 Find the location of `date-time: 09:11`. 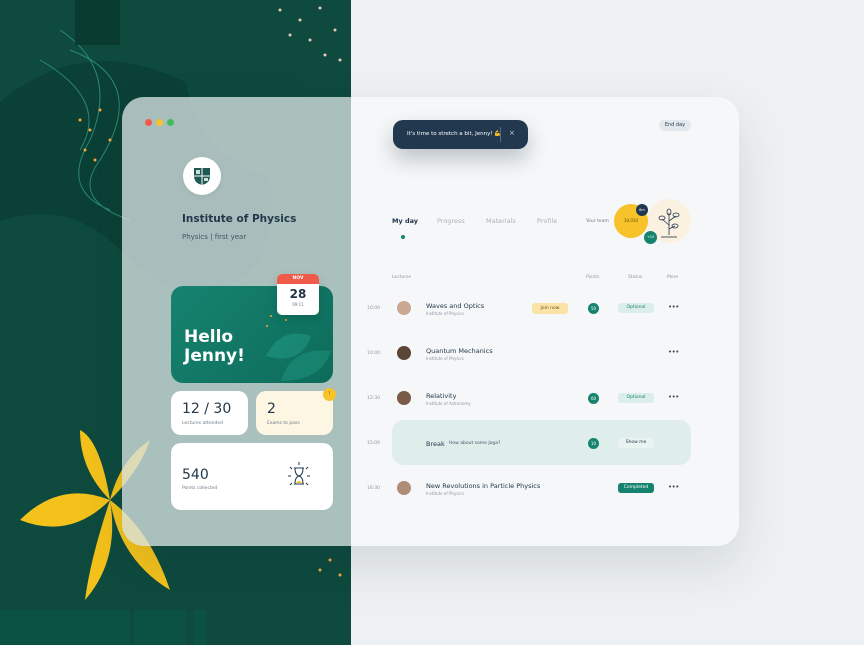

date-time: 09:11 is located at coordinates (298, 304).